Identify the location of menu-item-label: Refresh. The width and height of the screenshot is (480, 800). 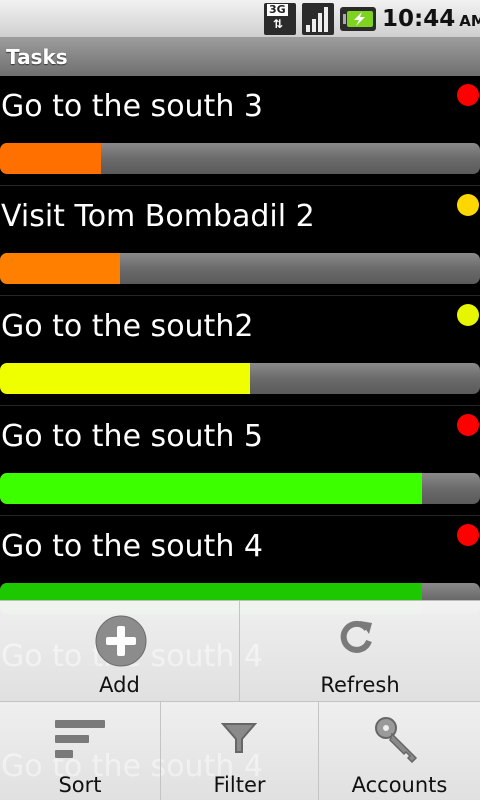
(360, 685).